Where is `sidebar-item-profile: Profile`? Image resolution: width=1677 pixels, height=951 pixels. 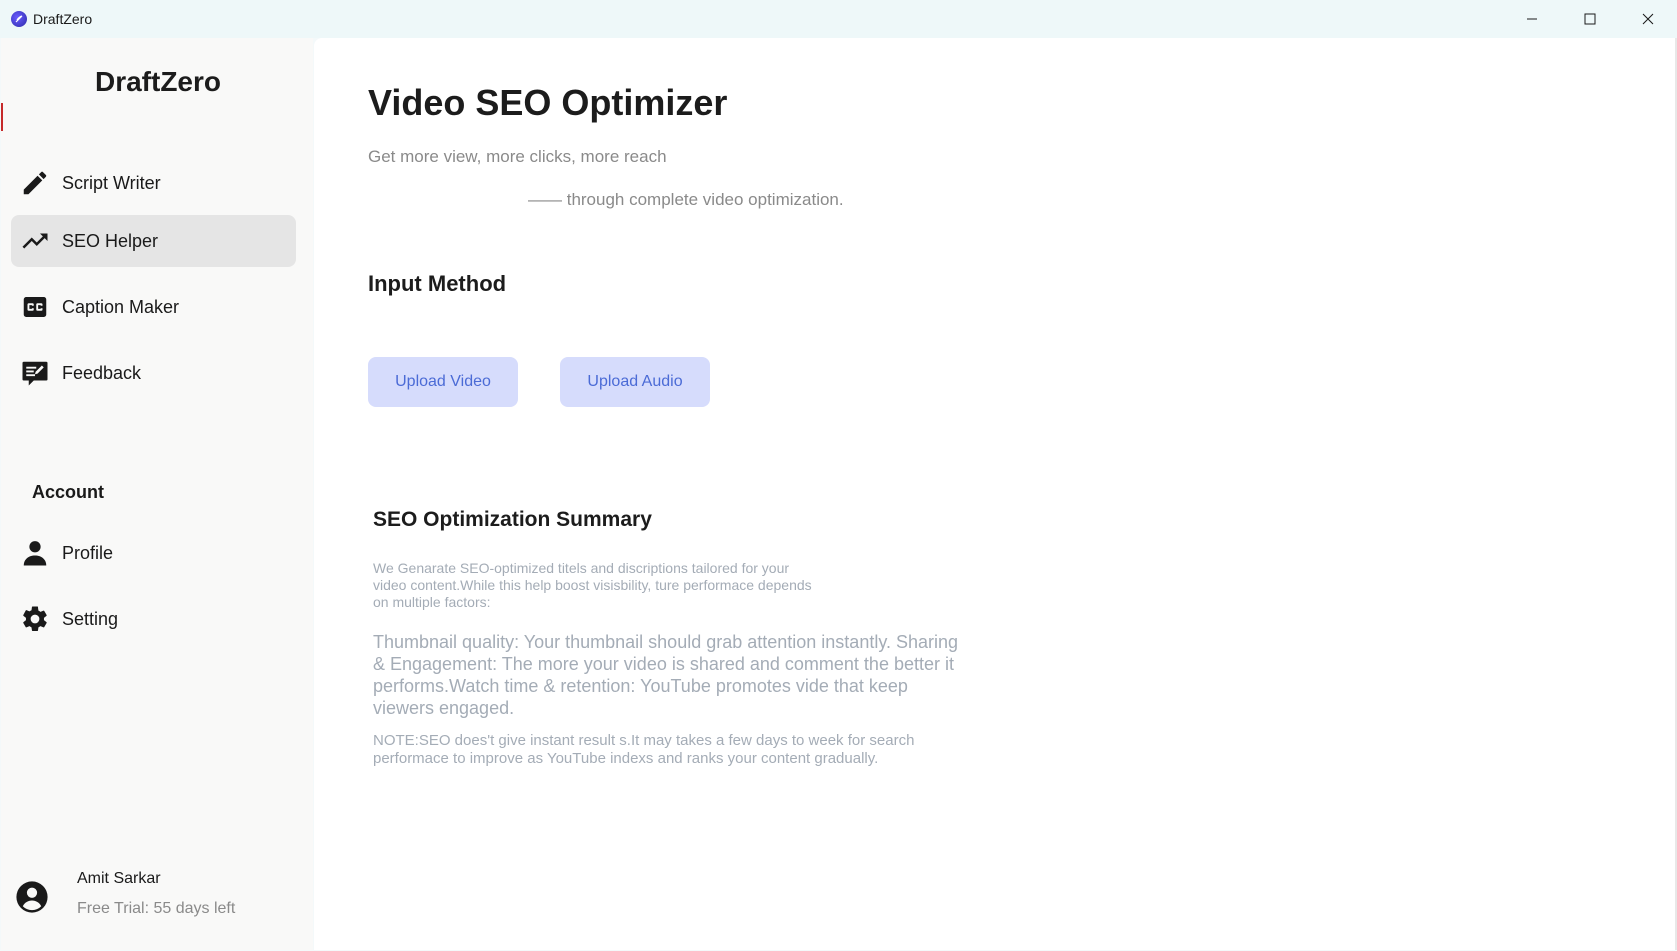 sidebar-item-profile: Profile is located at coordinates (153, 553).